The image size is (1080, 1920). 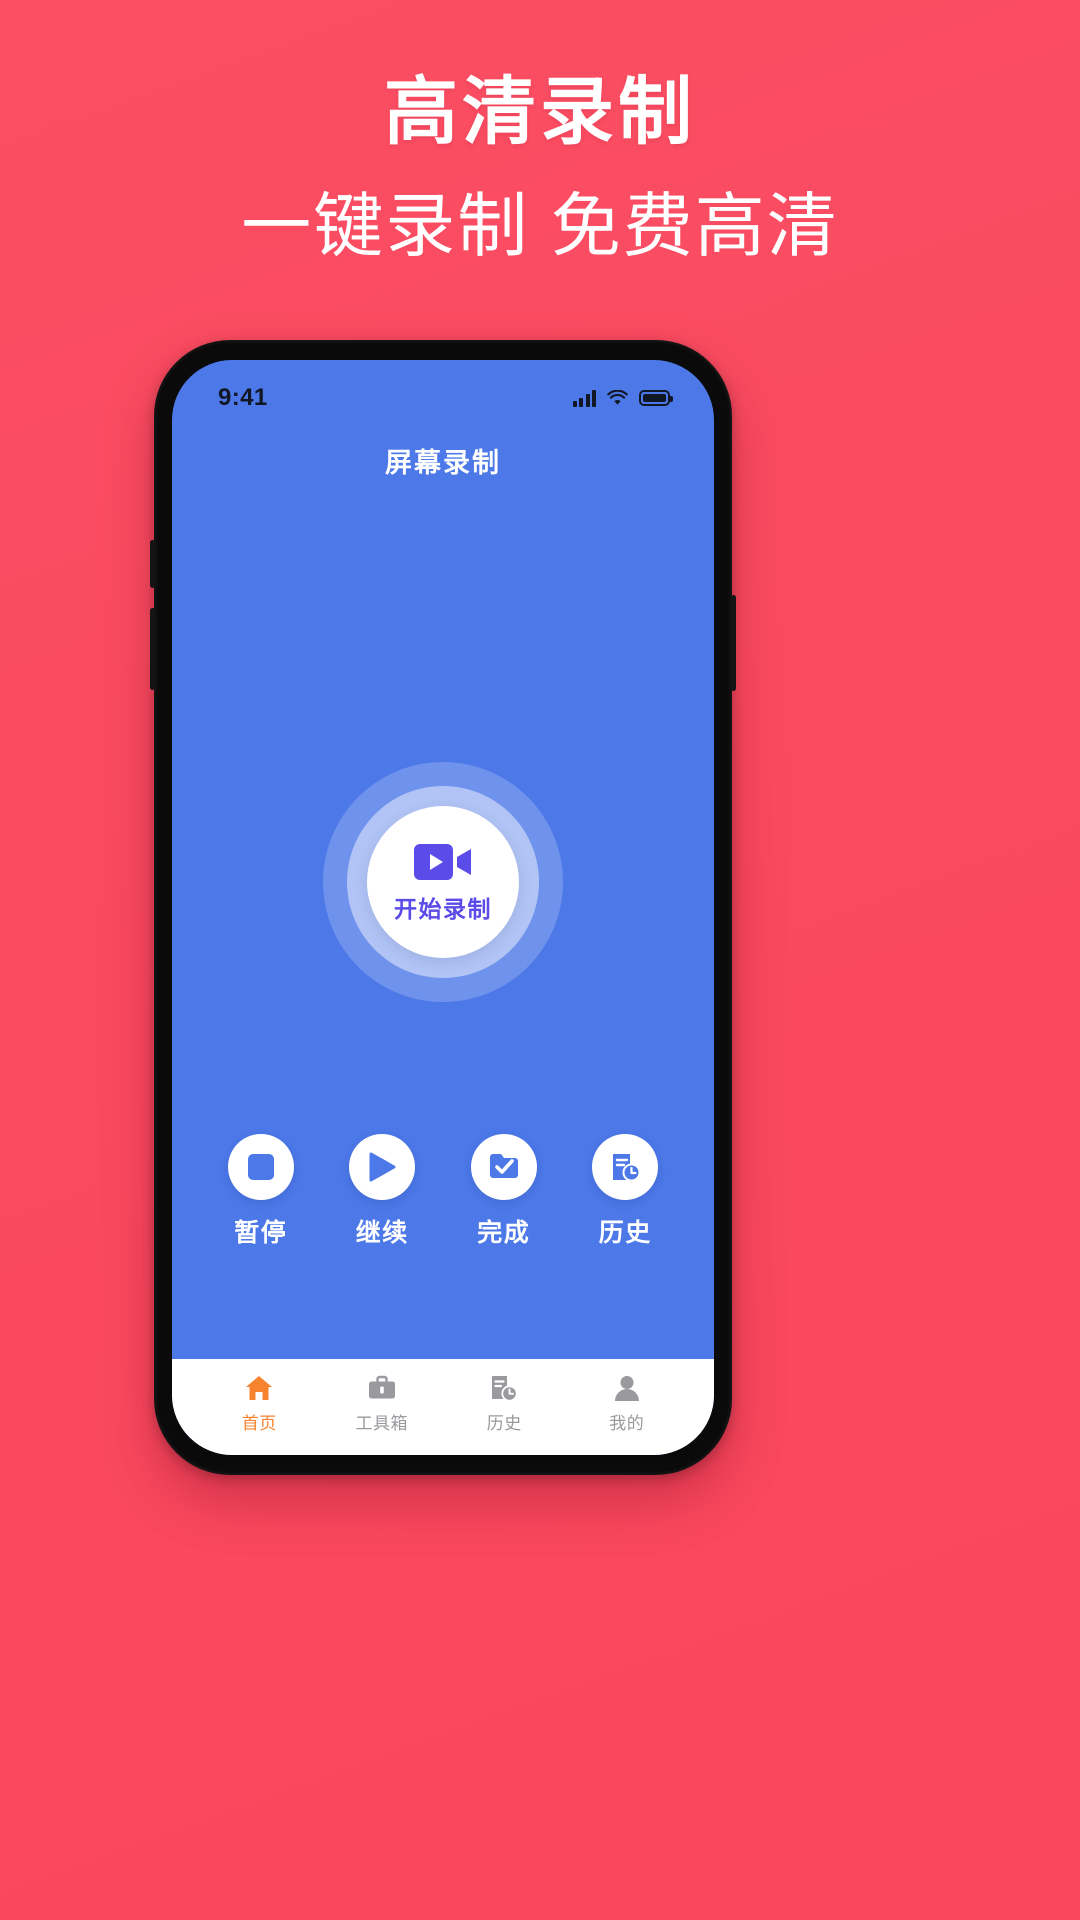 What do you see at coordinates (625, 1233) in the screenshot?
I see `action-label: 历史` at bounding box center [625, 1233].